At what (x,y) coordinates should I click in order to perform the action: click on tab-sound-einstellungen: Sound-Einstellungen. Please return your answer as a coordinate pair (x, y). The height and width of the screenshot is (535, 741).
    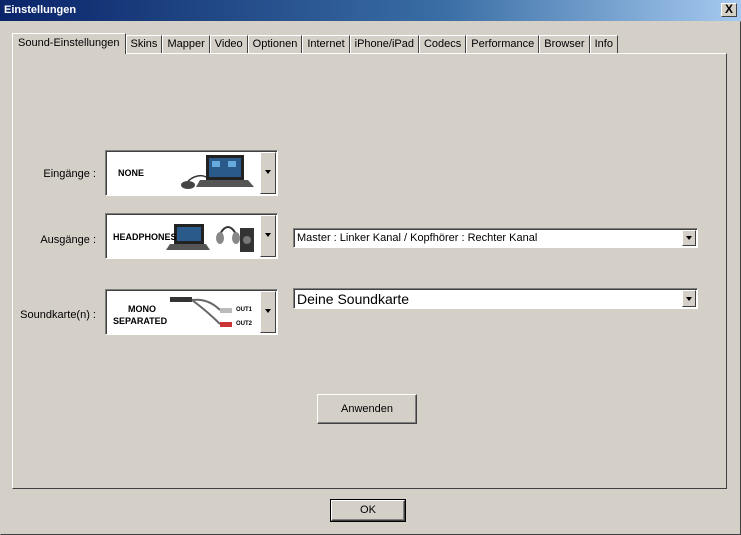
    Looking at the image, I should click on (69, 43).